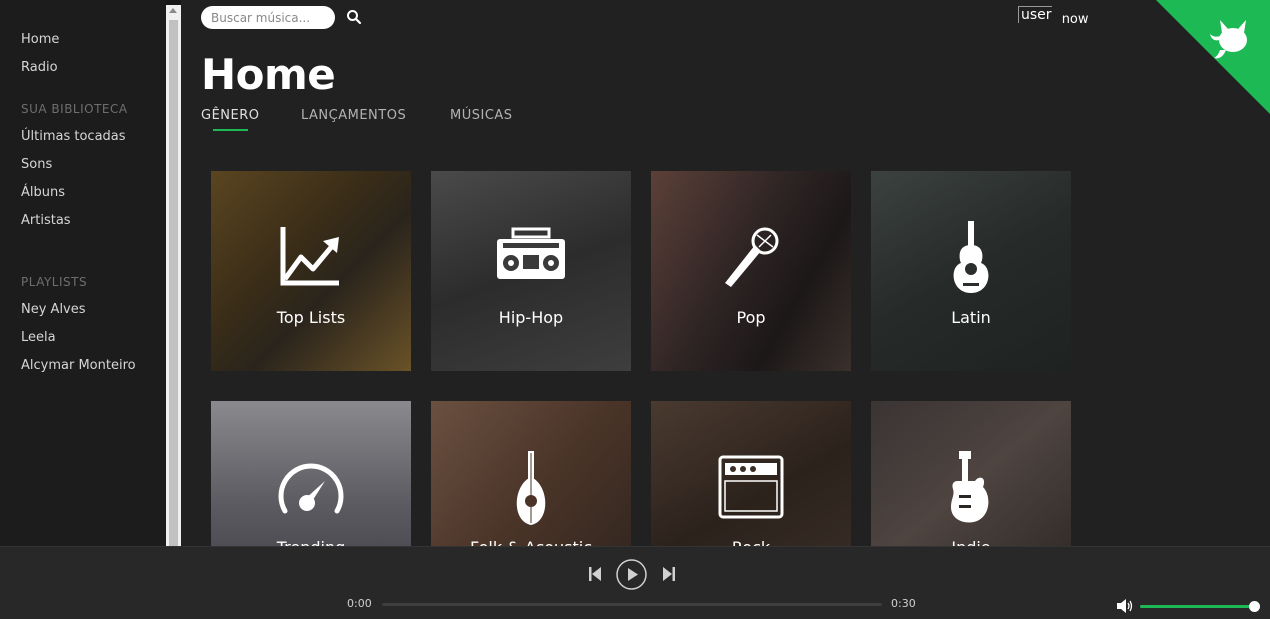  What do you see at coordinates (46, 220) in the screenshot?
I see `sidebar-item-artists: Artistas` at bounding box center [46, 220].